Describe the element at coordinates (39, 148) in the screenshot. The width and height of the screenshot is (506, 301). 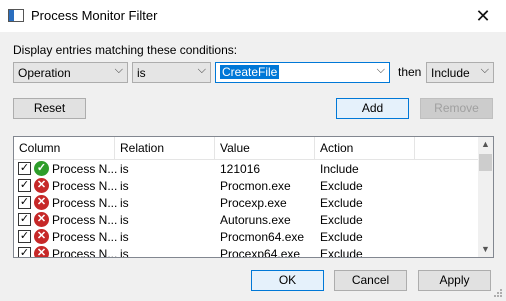
I see `header-column: Column` at that location.